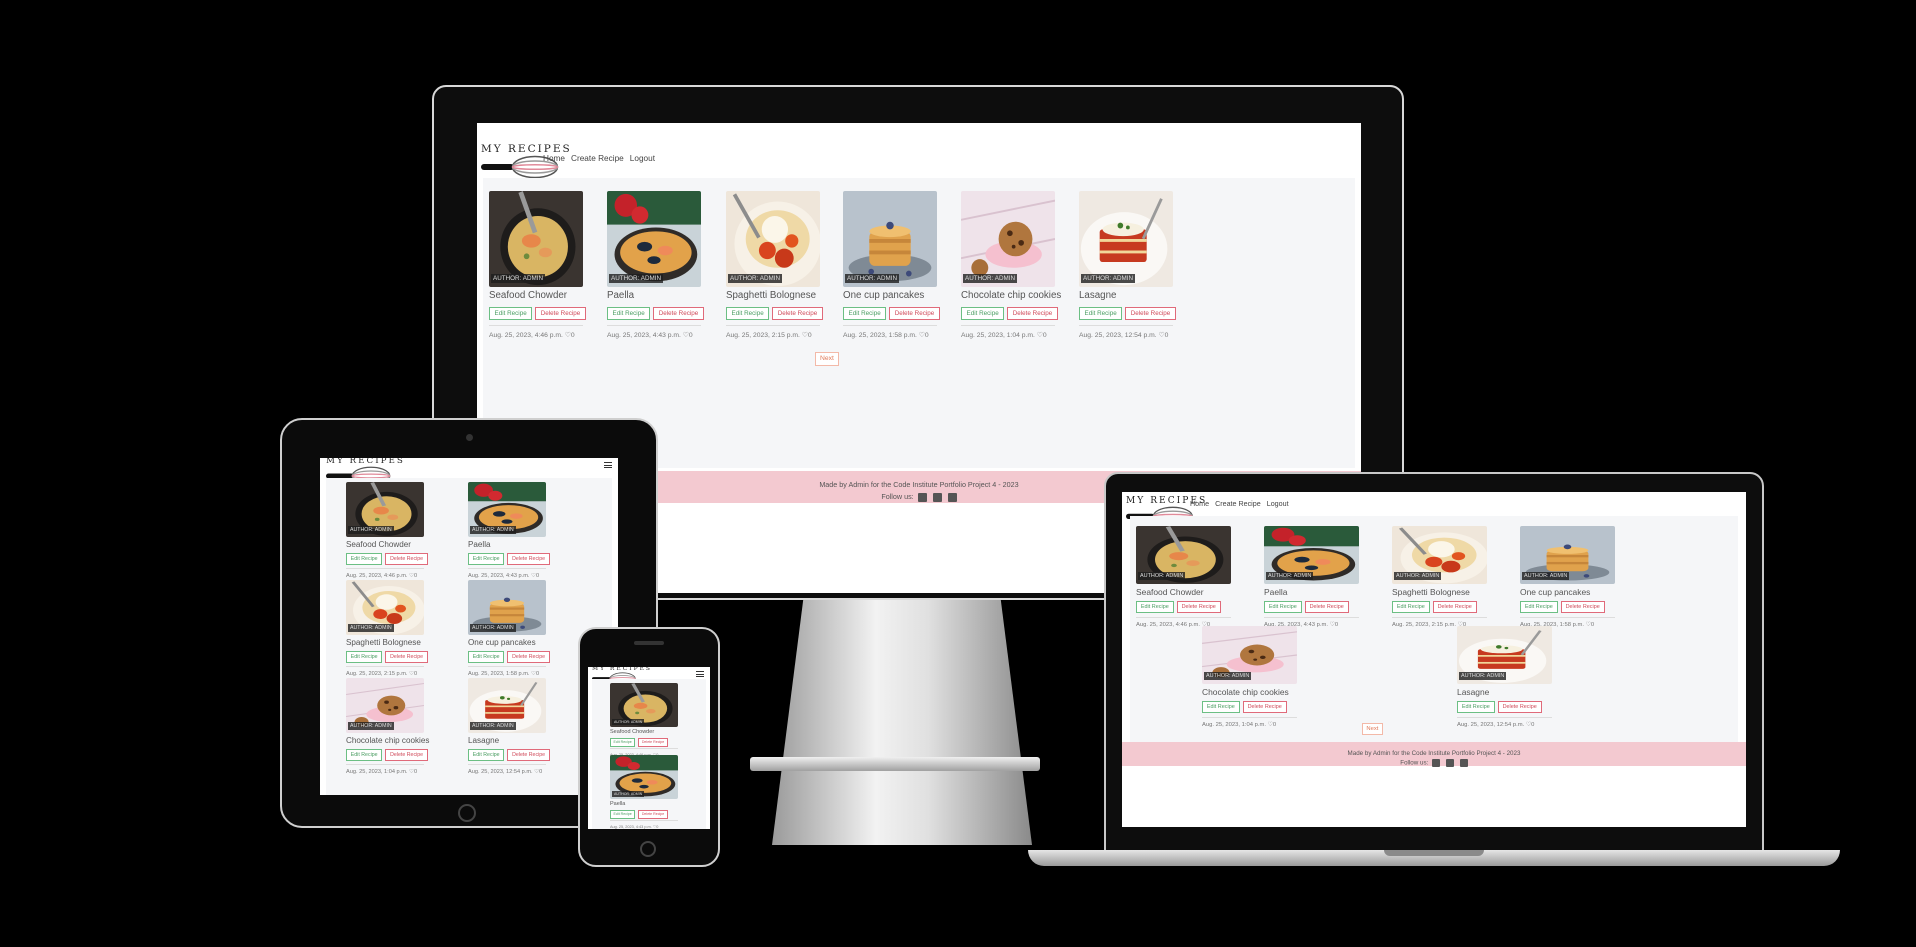 This screenshot has width=1916, height=947. I want to click on site-brand: MY RECIPES, so click(365, 462).